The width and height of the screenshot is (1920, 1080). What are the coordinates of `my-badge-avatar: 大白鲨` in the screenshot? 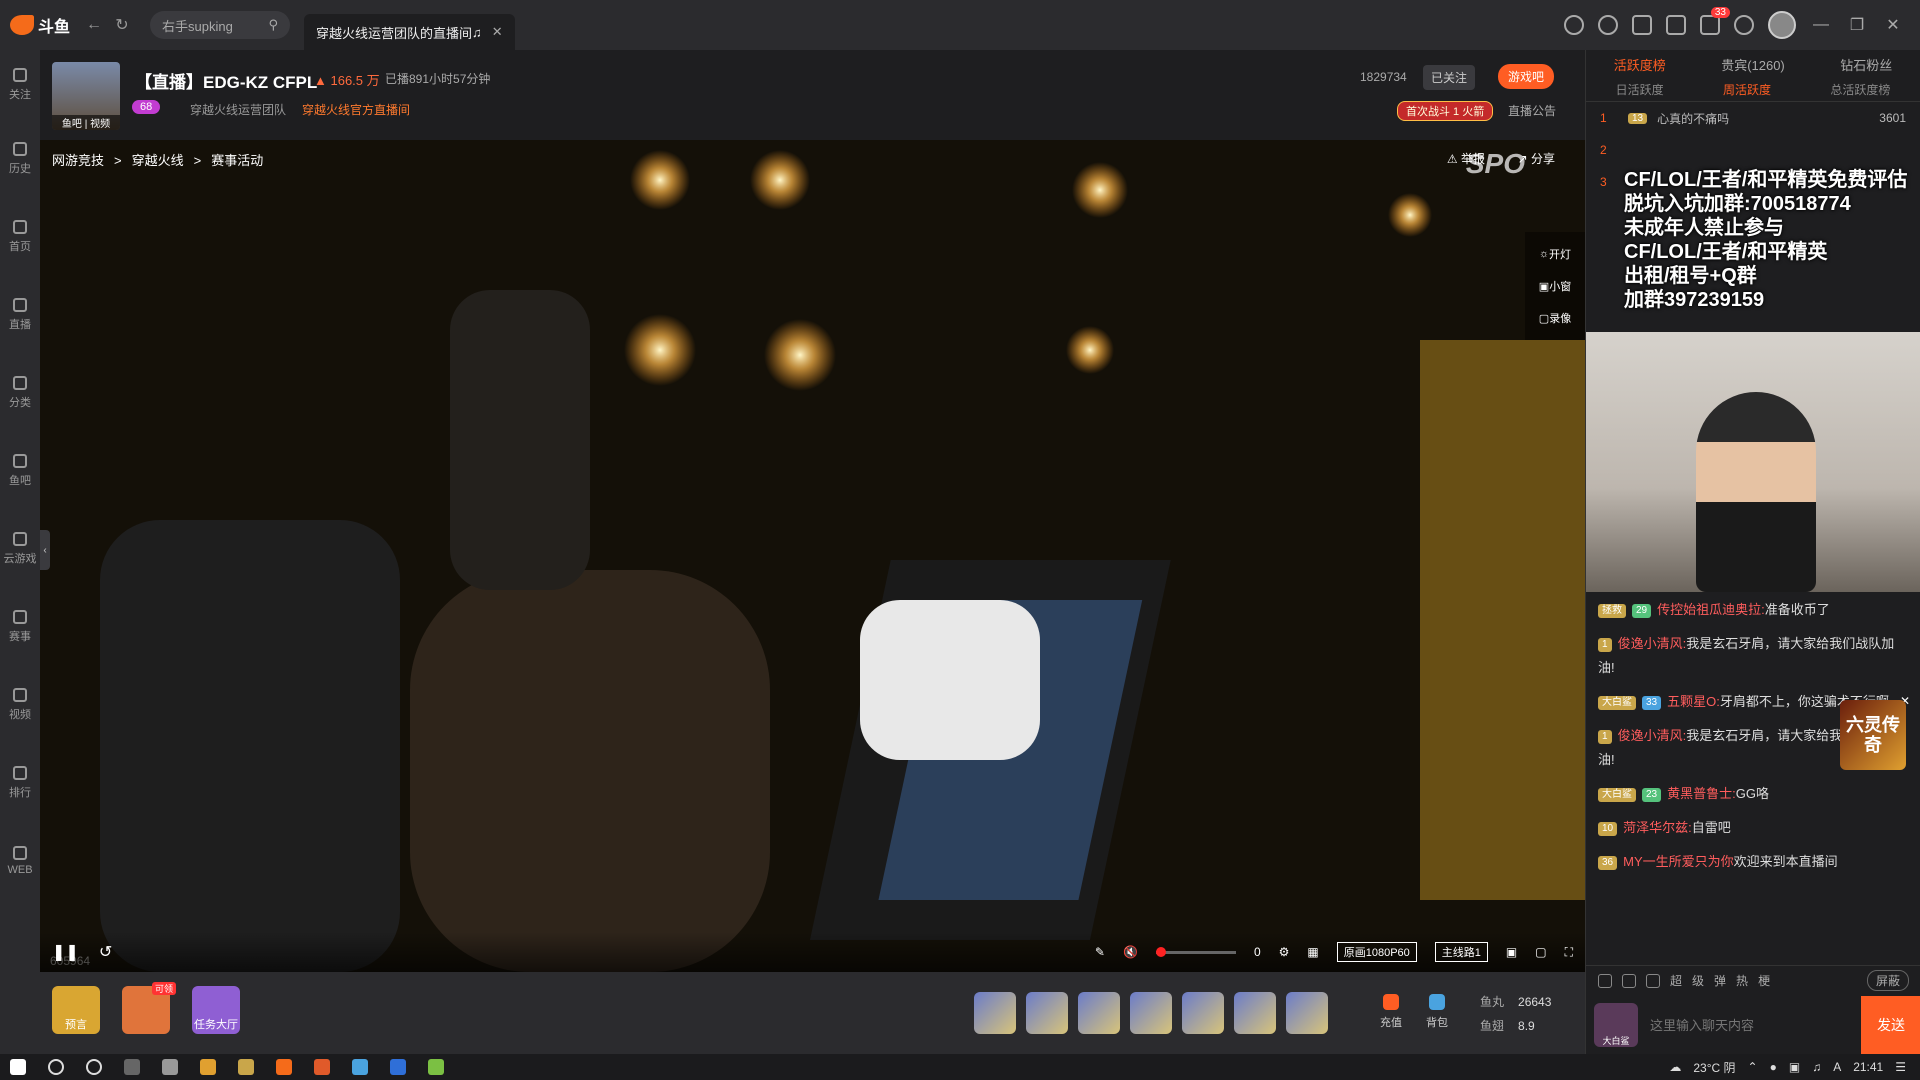 It's located at (1616, 1025).